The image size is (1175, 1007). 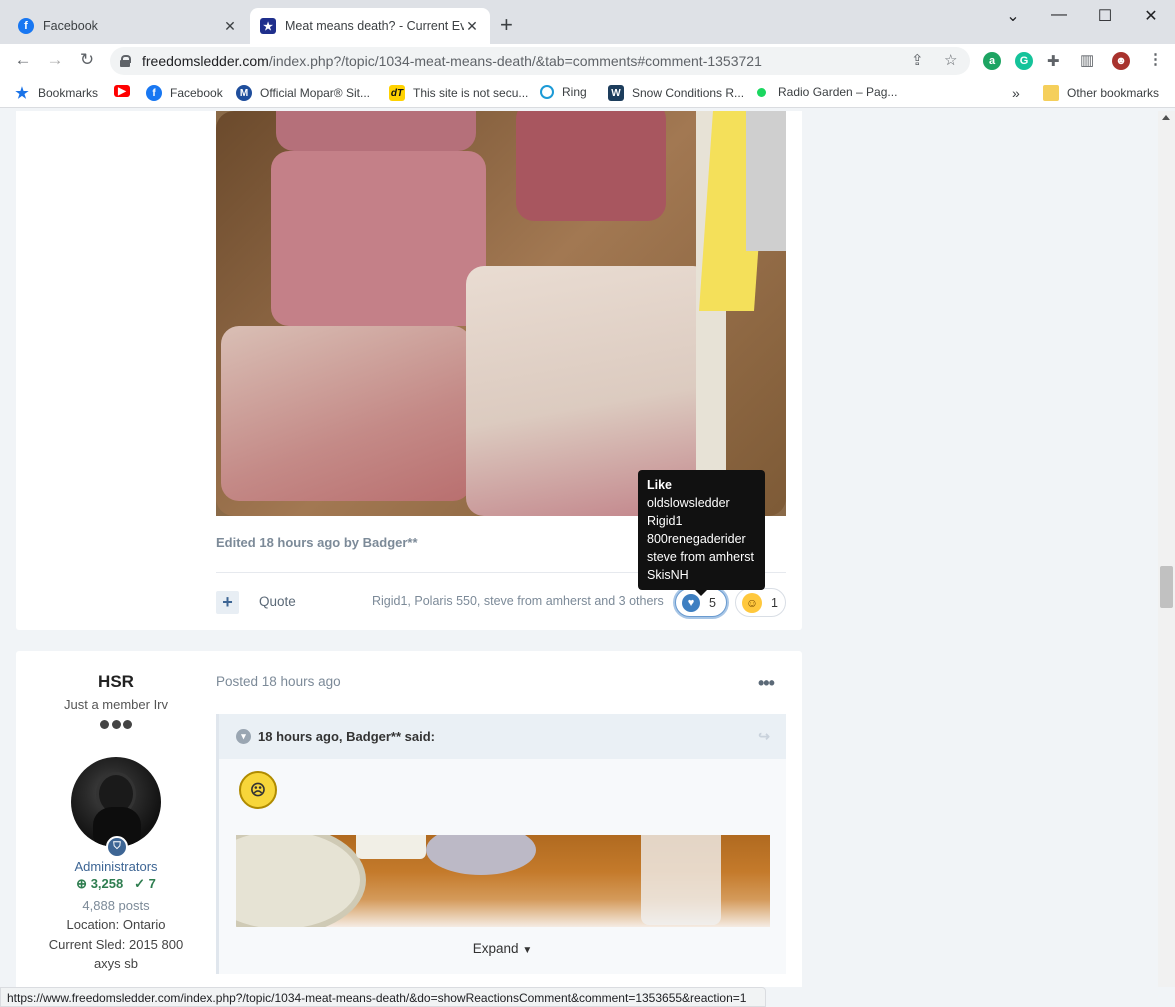 What do you see at coordinates (665, 521) in the screenshot?
I see `tooltip-user: Rigid1` at bounding box center [665, 521].